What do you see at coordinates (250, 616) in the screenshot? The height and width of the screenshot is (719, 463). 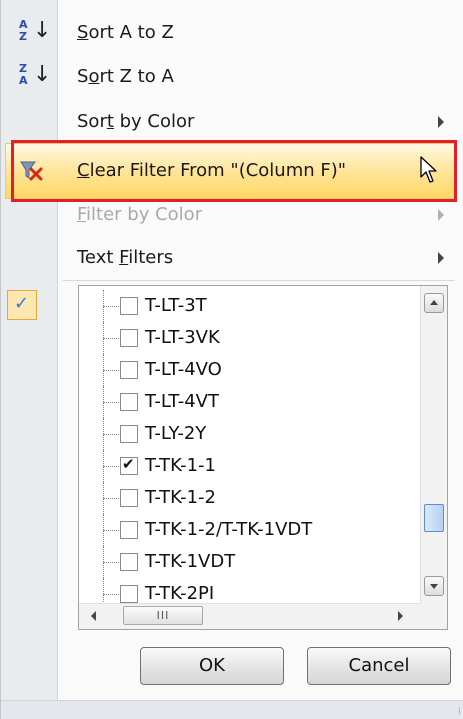 I see `horizontal-scrollbar: III` at bounding box center [250, 616].